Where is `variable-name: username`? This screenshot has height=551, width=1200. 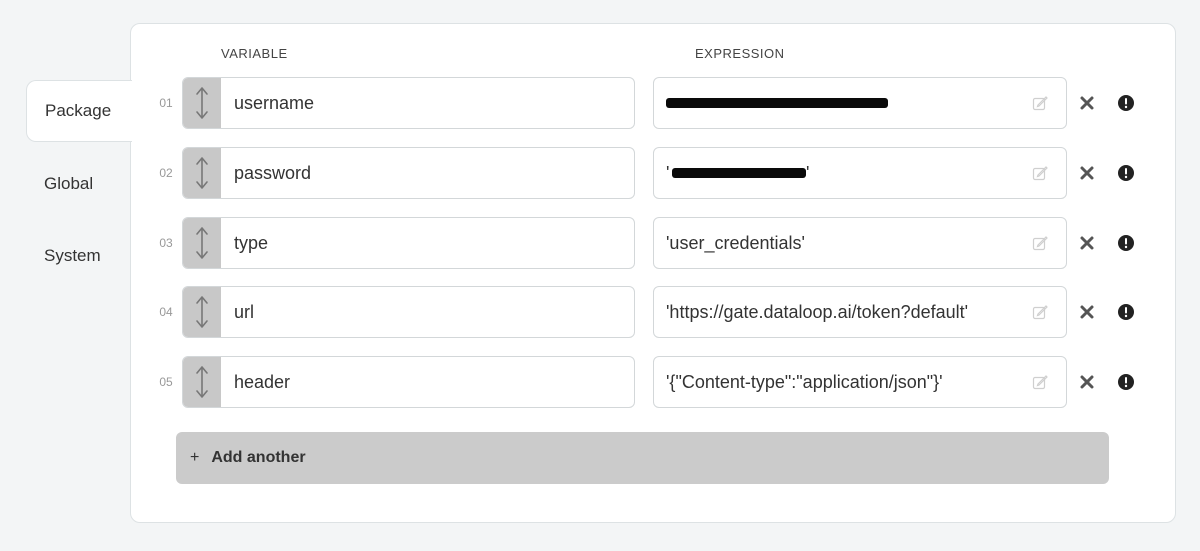 variable-name: username is located at coordinates (274, 103).